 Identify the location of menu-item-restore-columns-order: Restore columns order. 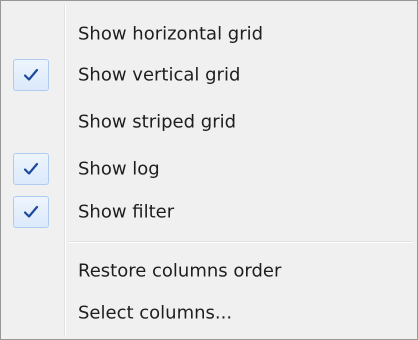
(209, 271).